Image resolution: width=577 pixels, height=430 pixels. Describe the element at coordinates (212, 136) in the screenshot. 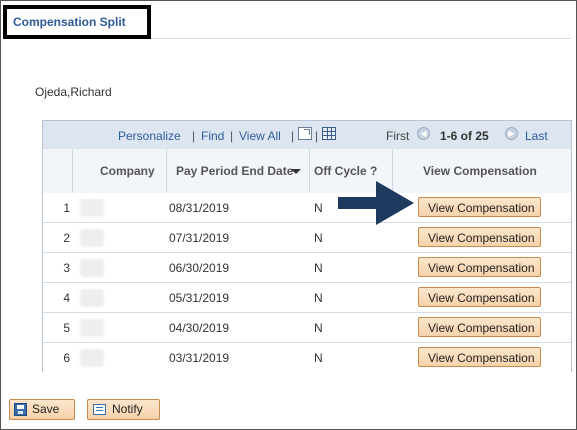

I see `find-link: Find` at that location.